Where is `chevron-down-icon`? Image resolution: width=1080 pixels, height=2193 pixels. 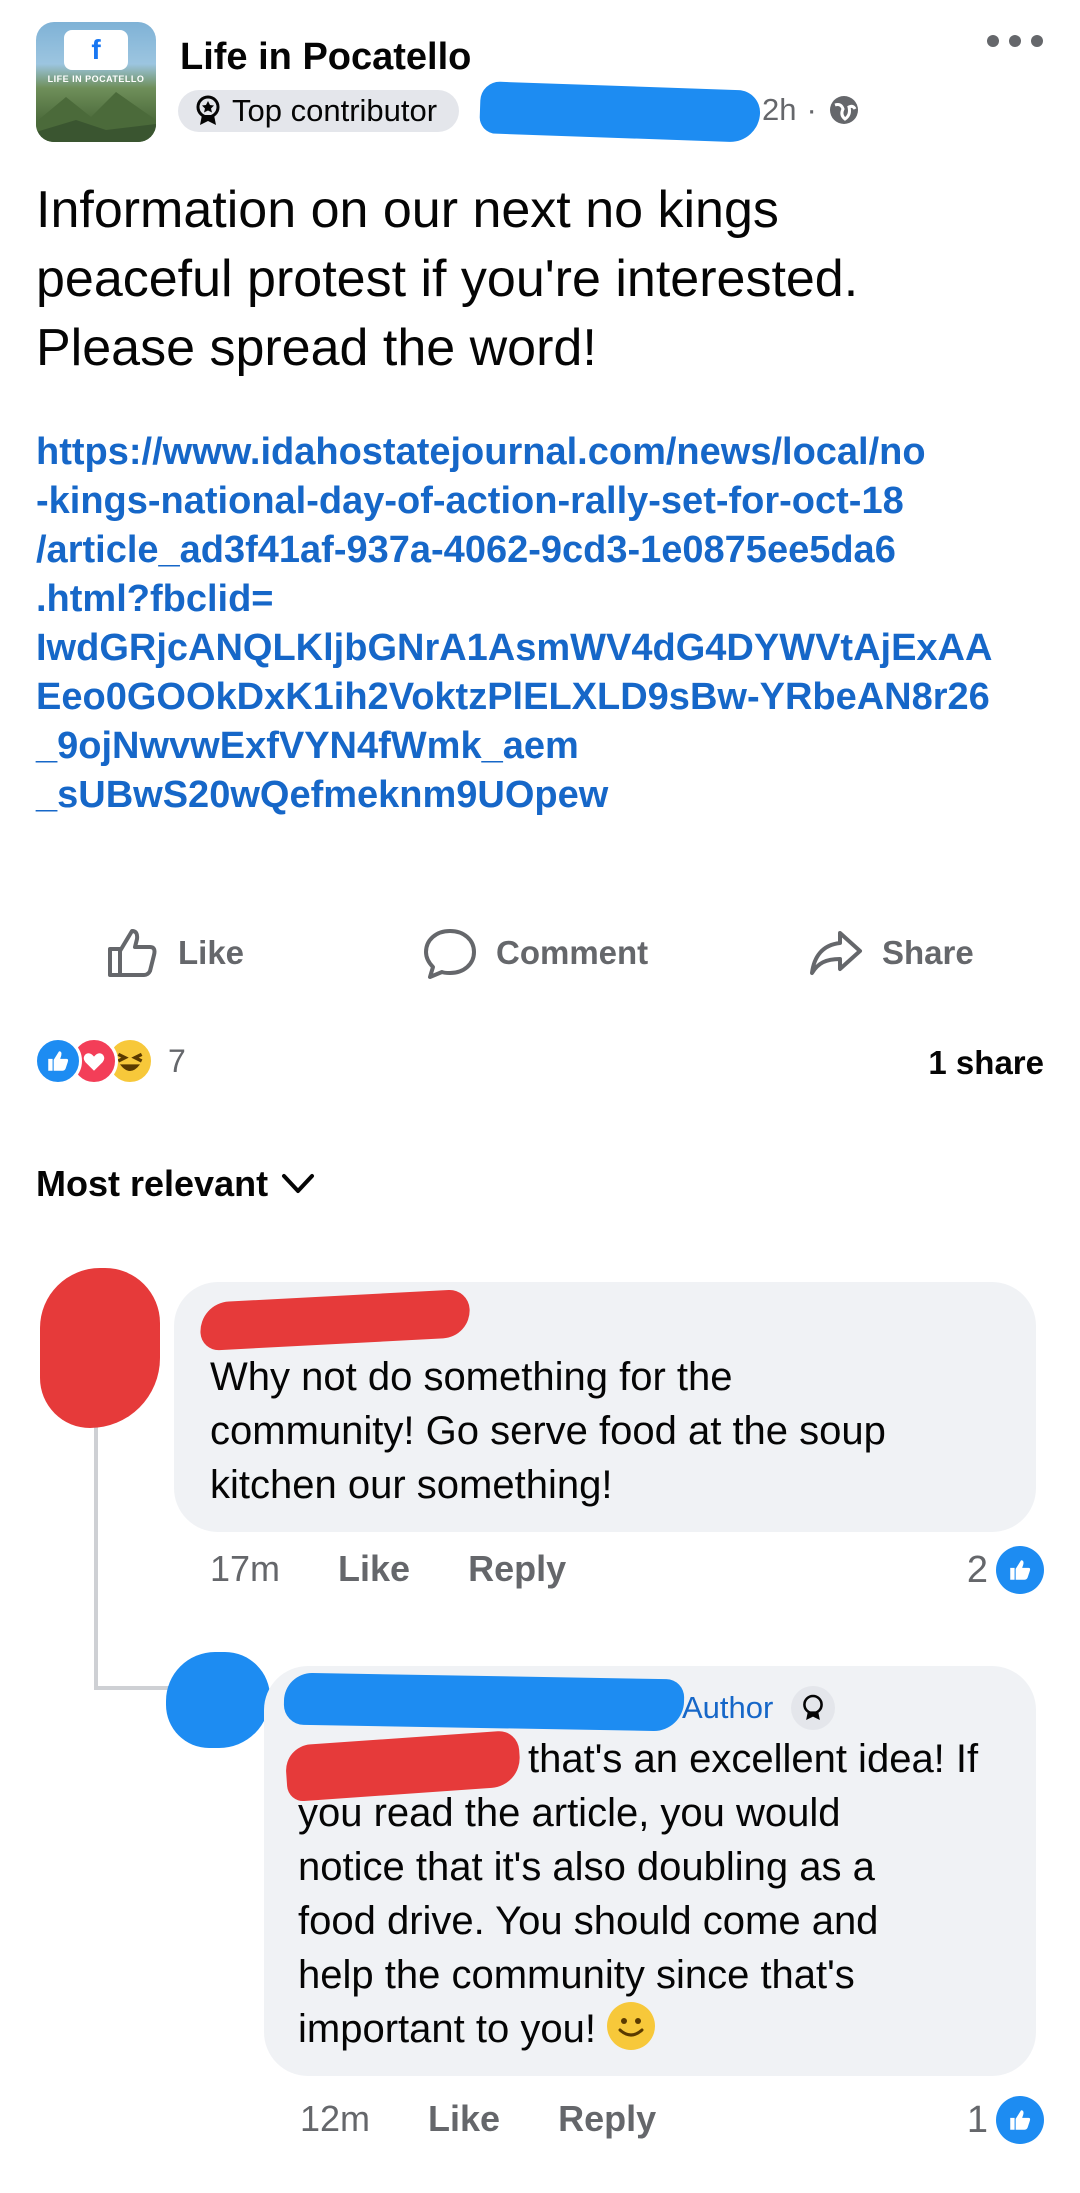
chevron-down-icon is located at coordinates (298, 1183).